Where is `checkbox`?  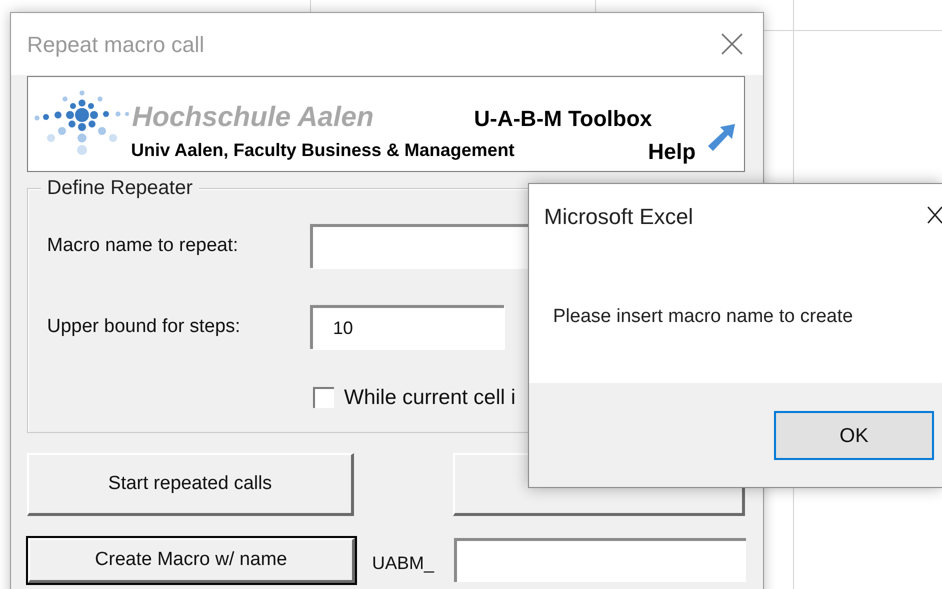 checkbox is located at coordinates (323, 397).